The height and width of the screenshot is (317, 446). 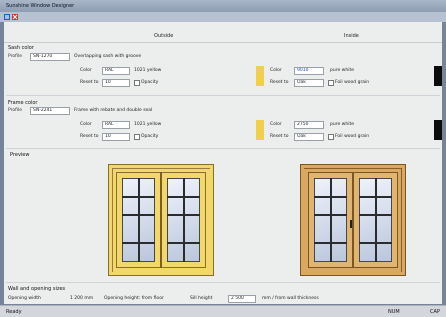 What do you see at coordinates (40, 6) in the screenshot?
I see `window-title: Sunshine Window Designer` at bounding box center [40, 6].